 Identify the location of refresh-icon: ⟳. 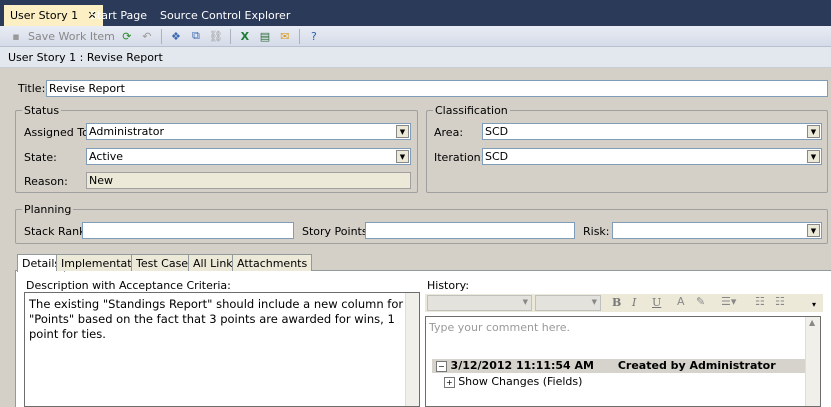
(127, 36).